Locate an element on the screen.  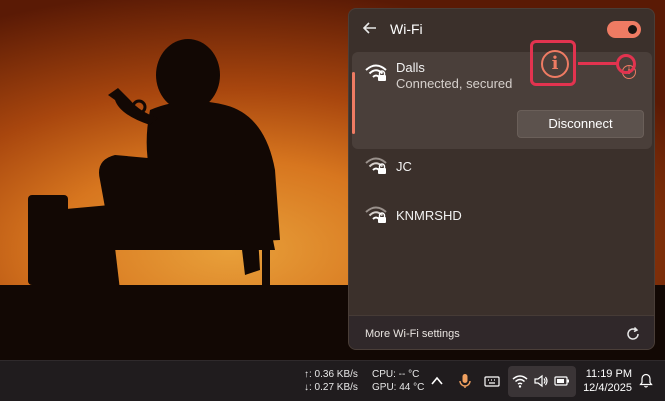
clock-time: 11:19 PM is located at coordinates (608, 374).